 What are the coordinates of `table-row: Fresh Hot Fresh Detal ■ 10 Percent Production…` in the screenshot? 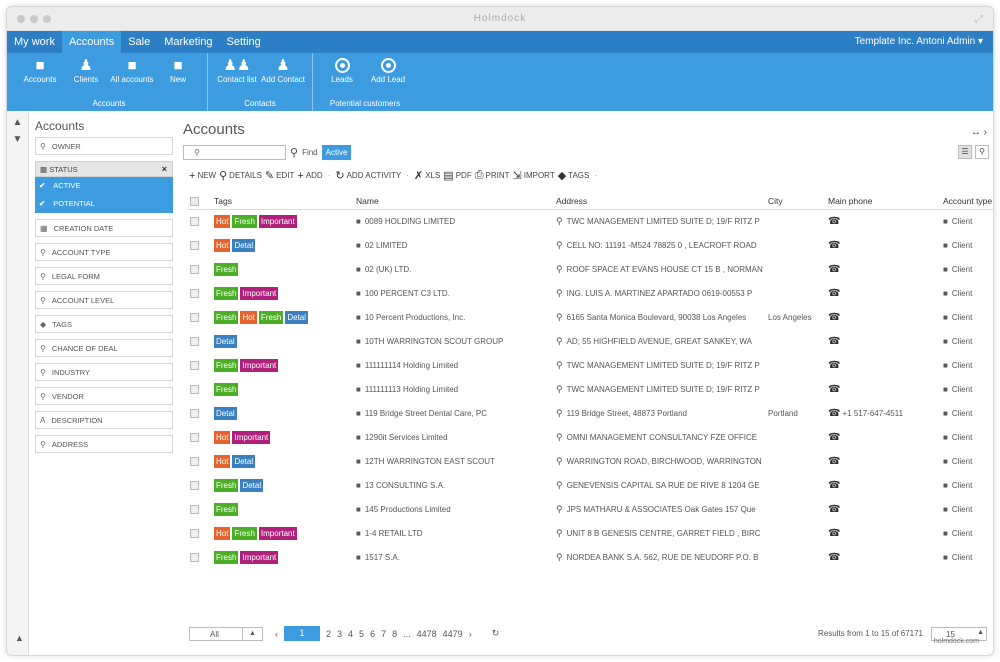 It's located at (590, 317).